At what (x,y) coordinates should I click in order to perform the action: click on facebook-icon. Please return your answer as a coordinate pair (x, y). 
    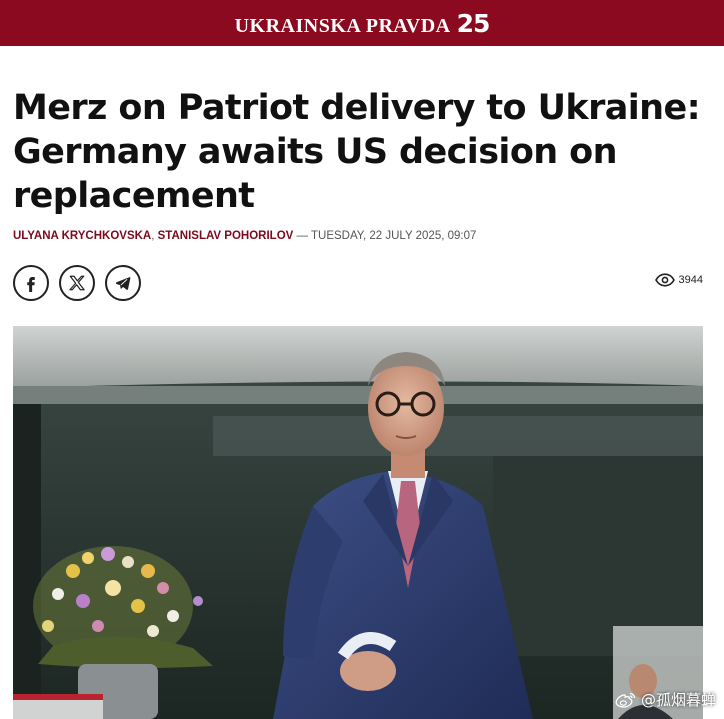
    Looking at the image, I should click on (31, 284).